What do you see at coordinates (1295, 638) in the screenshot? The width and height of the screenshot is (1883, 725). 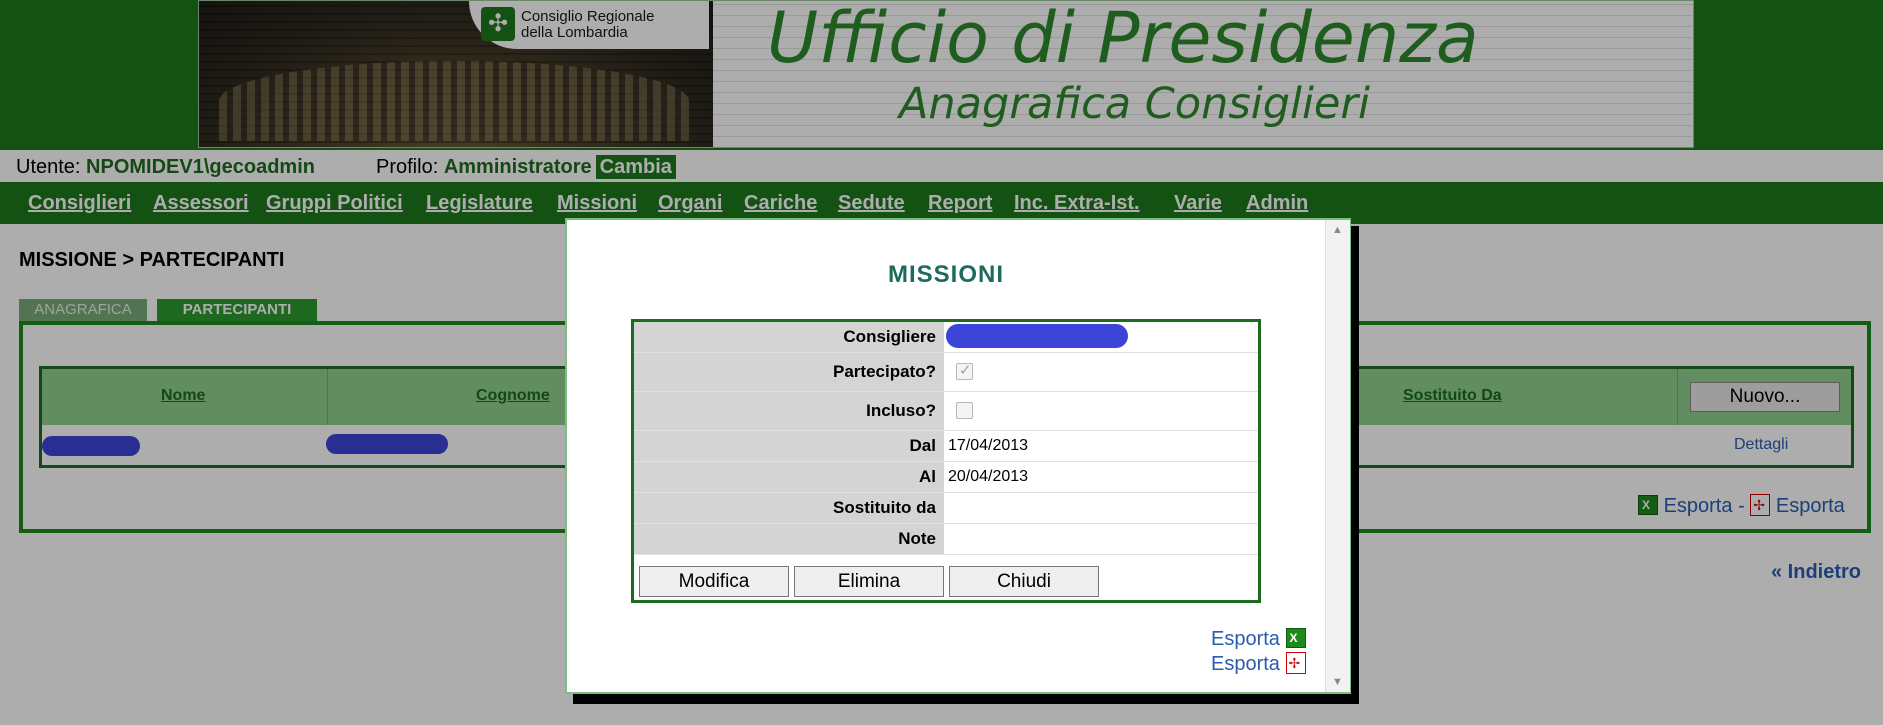 I see `excel-icon` at bounding box center [1295, 638].